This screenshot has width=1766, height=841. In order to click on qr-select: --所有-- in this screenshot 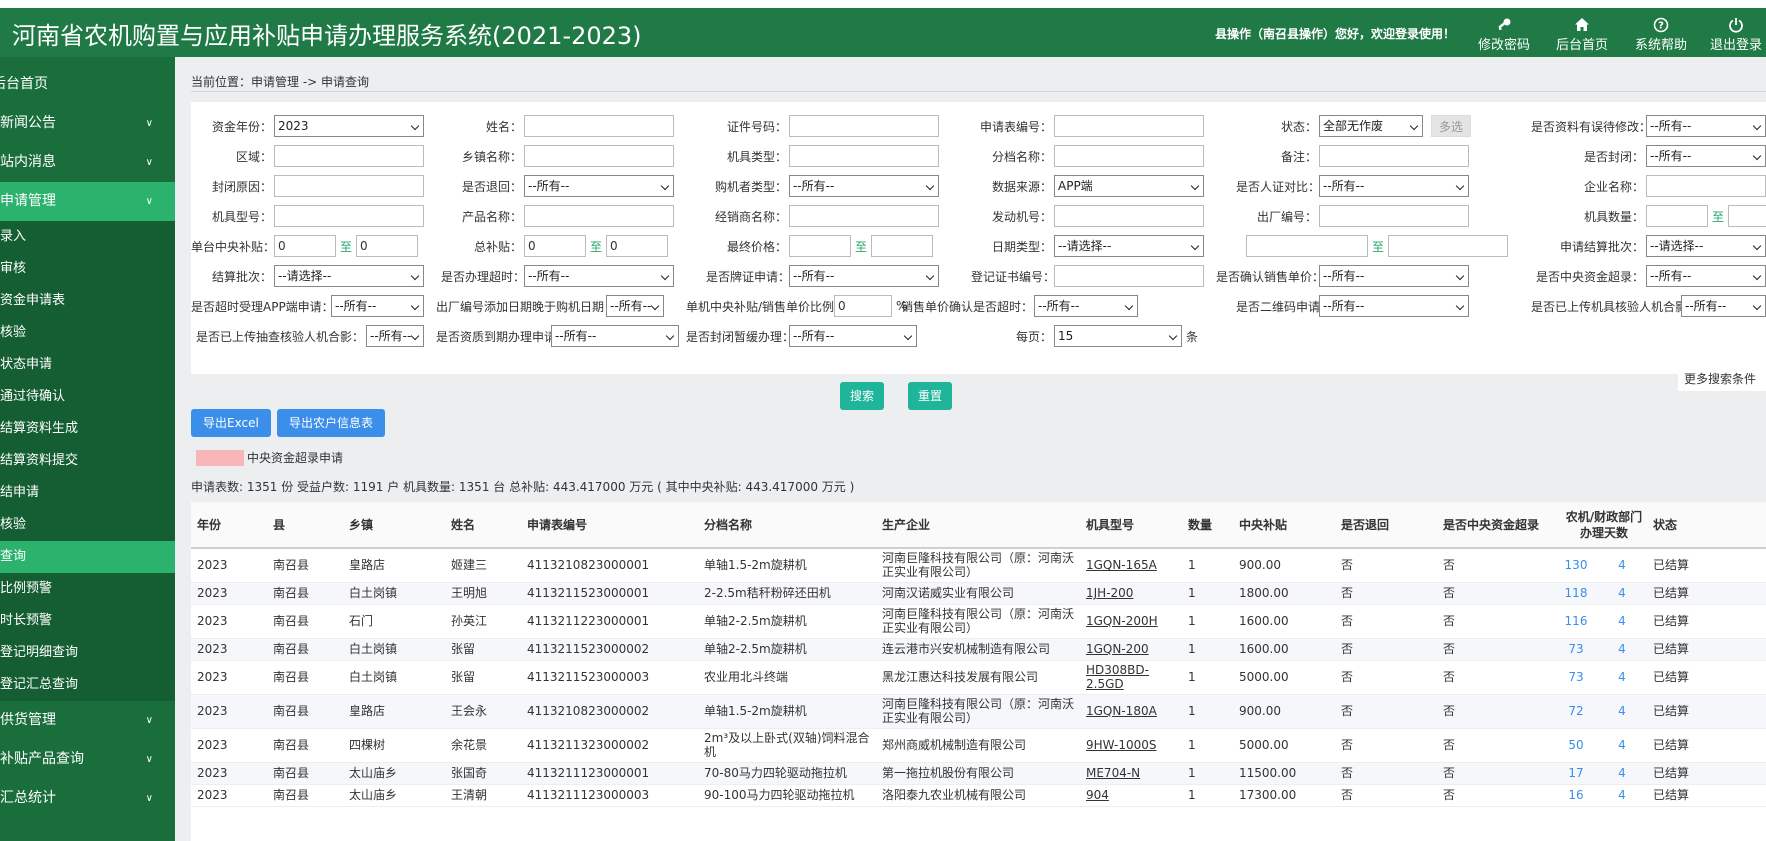, I will do `click(1394, 306)`.